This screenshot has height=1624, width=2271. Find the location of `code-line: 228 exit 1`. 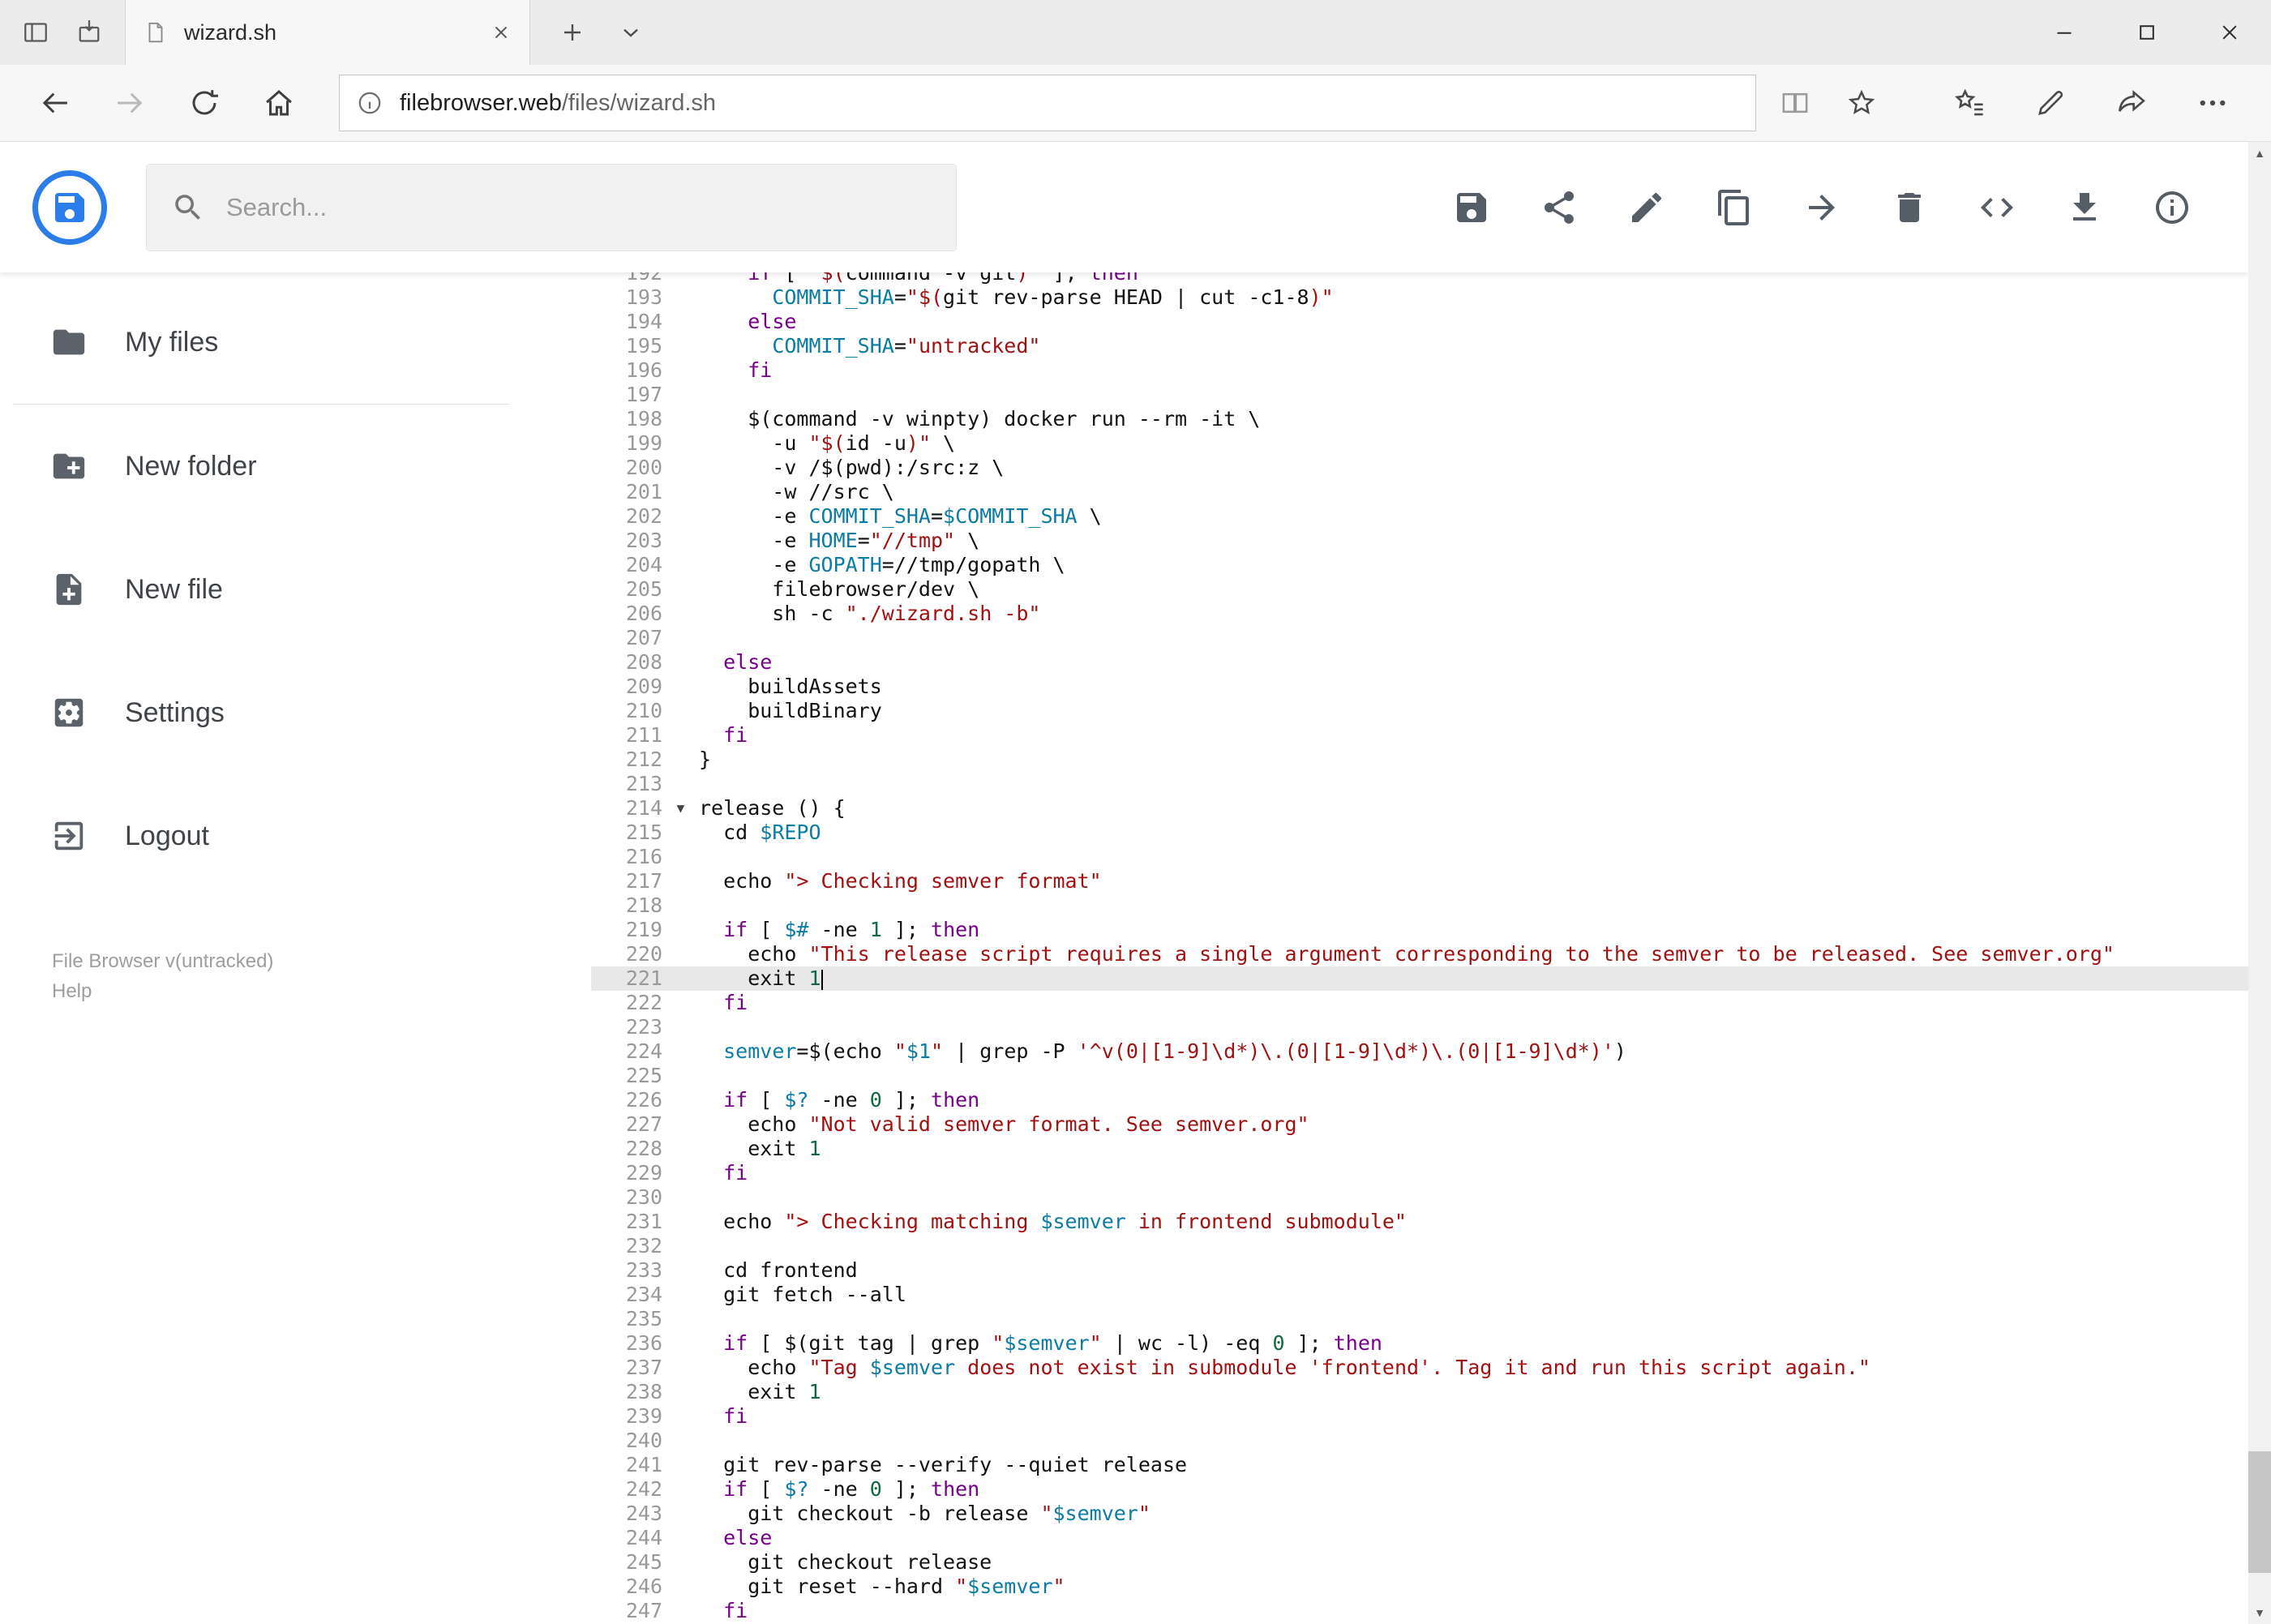

code-line: 228 exit 1 is located at coordinates (1420, 1149).